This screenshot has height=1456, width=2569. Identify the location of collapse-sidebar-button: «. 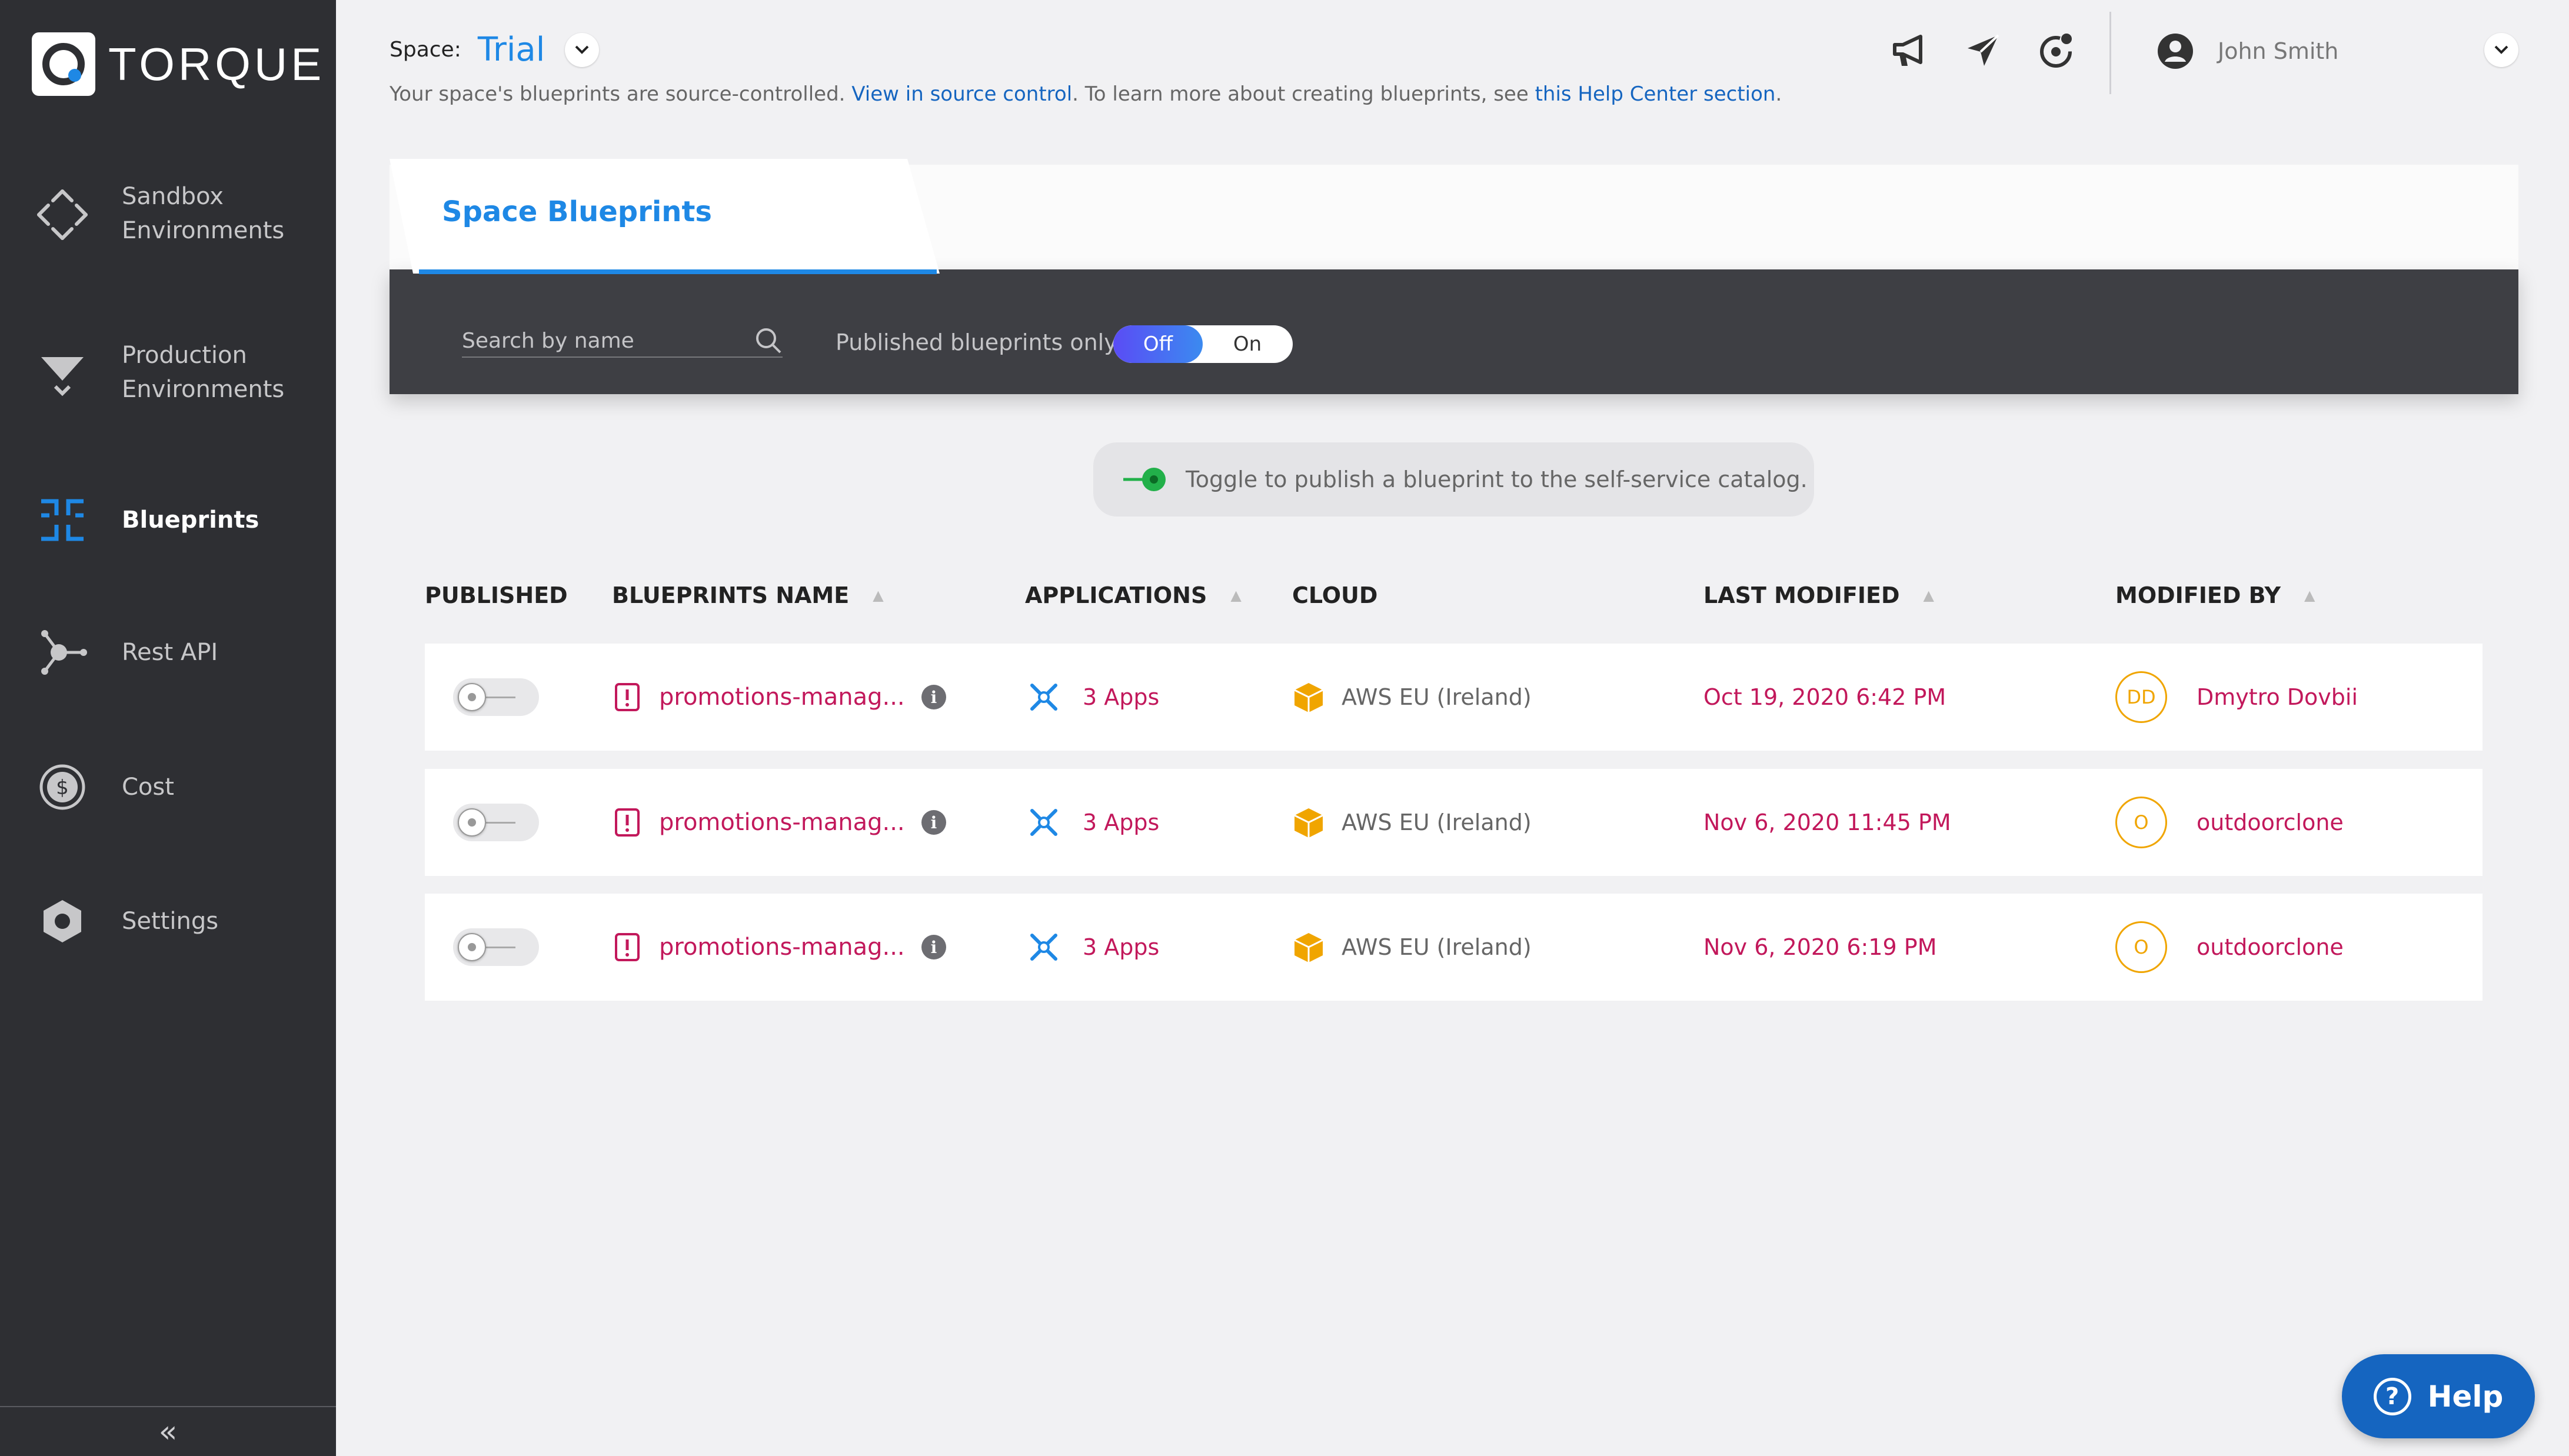
(168, 1431).